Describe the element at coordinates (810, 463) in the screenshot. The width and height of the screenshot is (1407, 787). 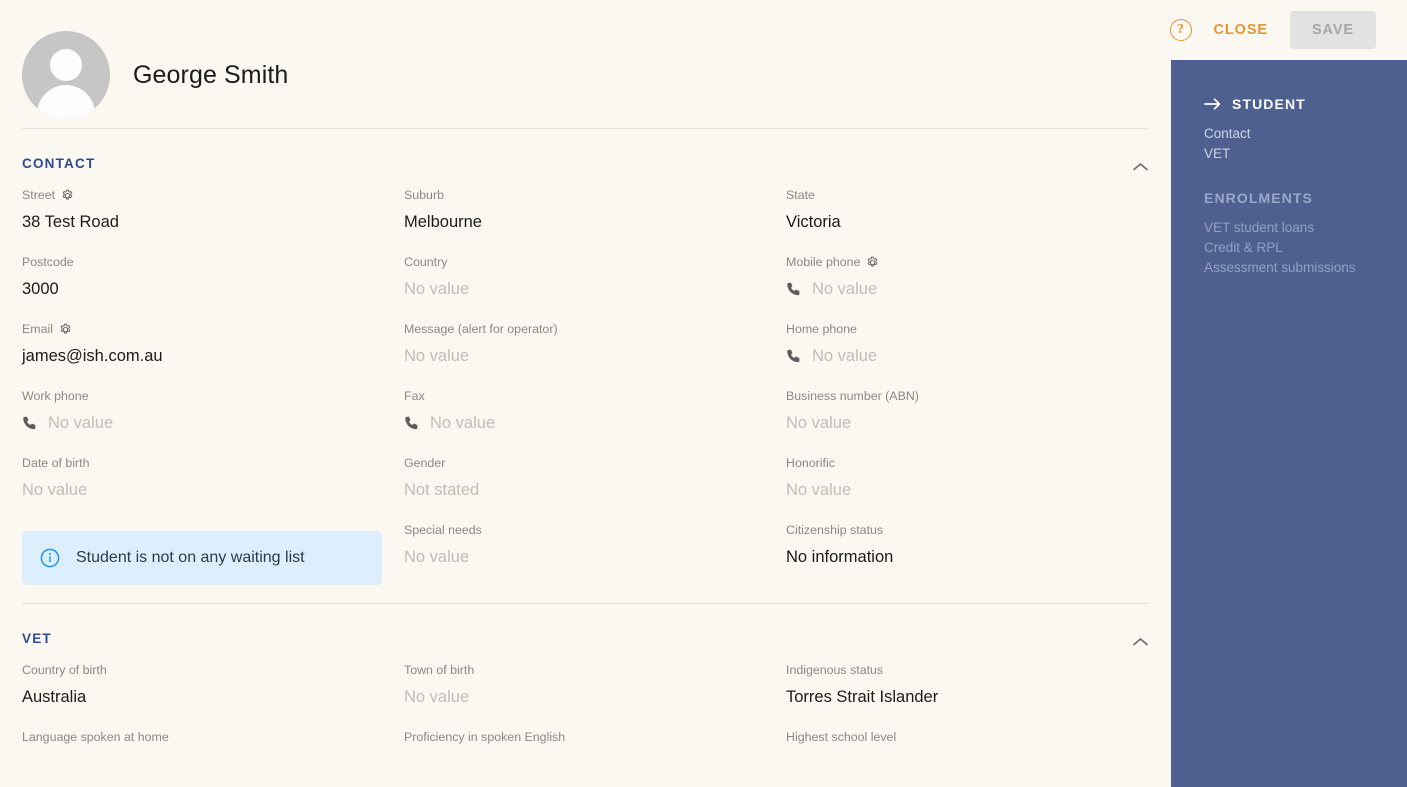
I see `label-text: Honorific` at that location.